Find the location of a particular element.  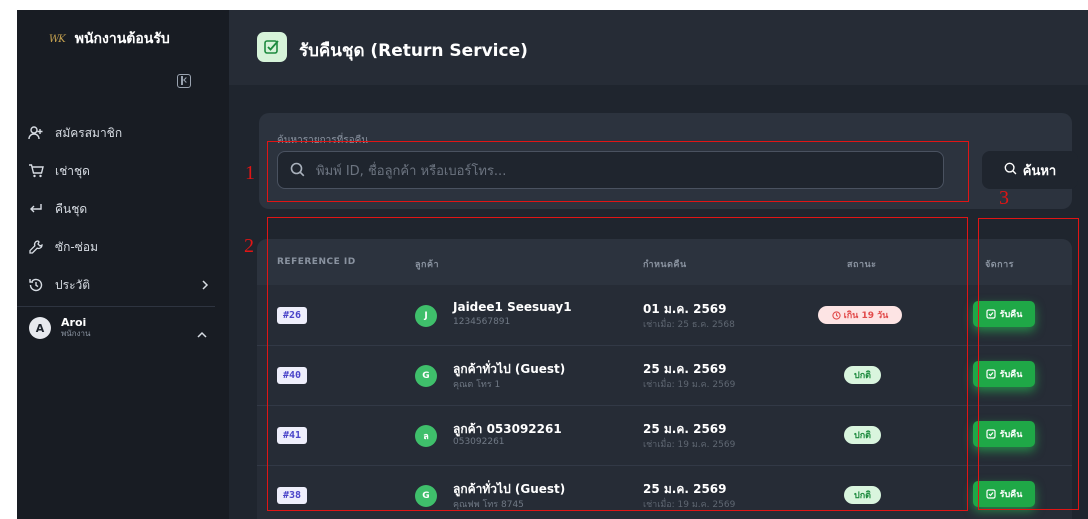

user-plus-icon is located at coordinates (36, 133).